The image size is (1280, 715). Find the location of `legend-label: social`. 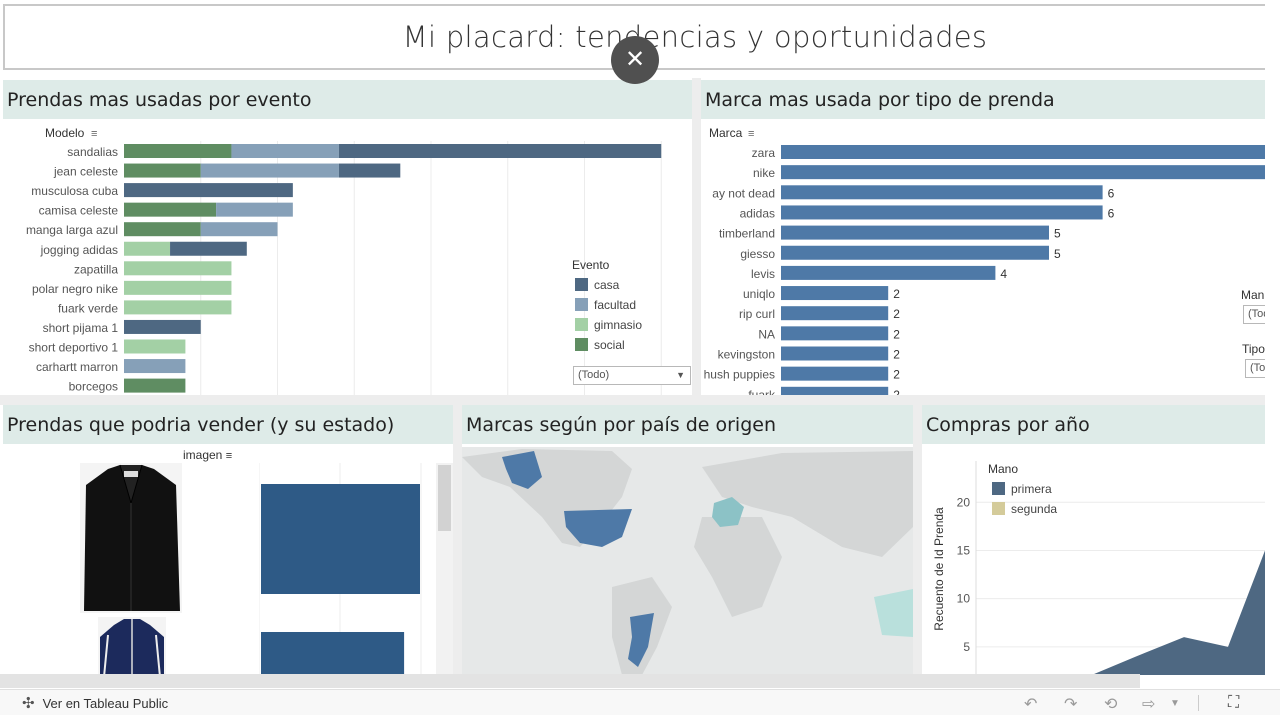

legend-label: social is located at coordinates (609, 345).